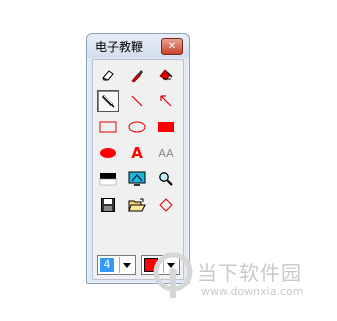  I want to click on font-icon: AA, so click(166, 153).